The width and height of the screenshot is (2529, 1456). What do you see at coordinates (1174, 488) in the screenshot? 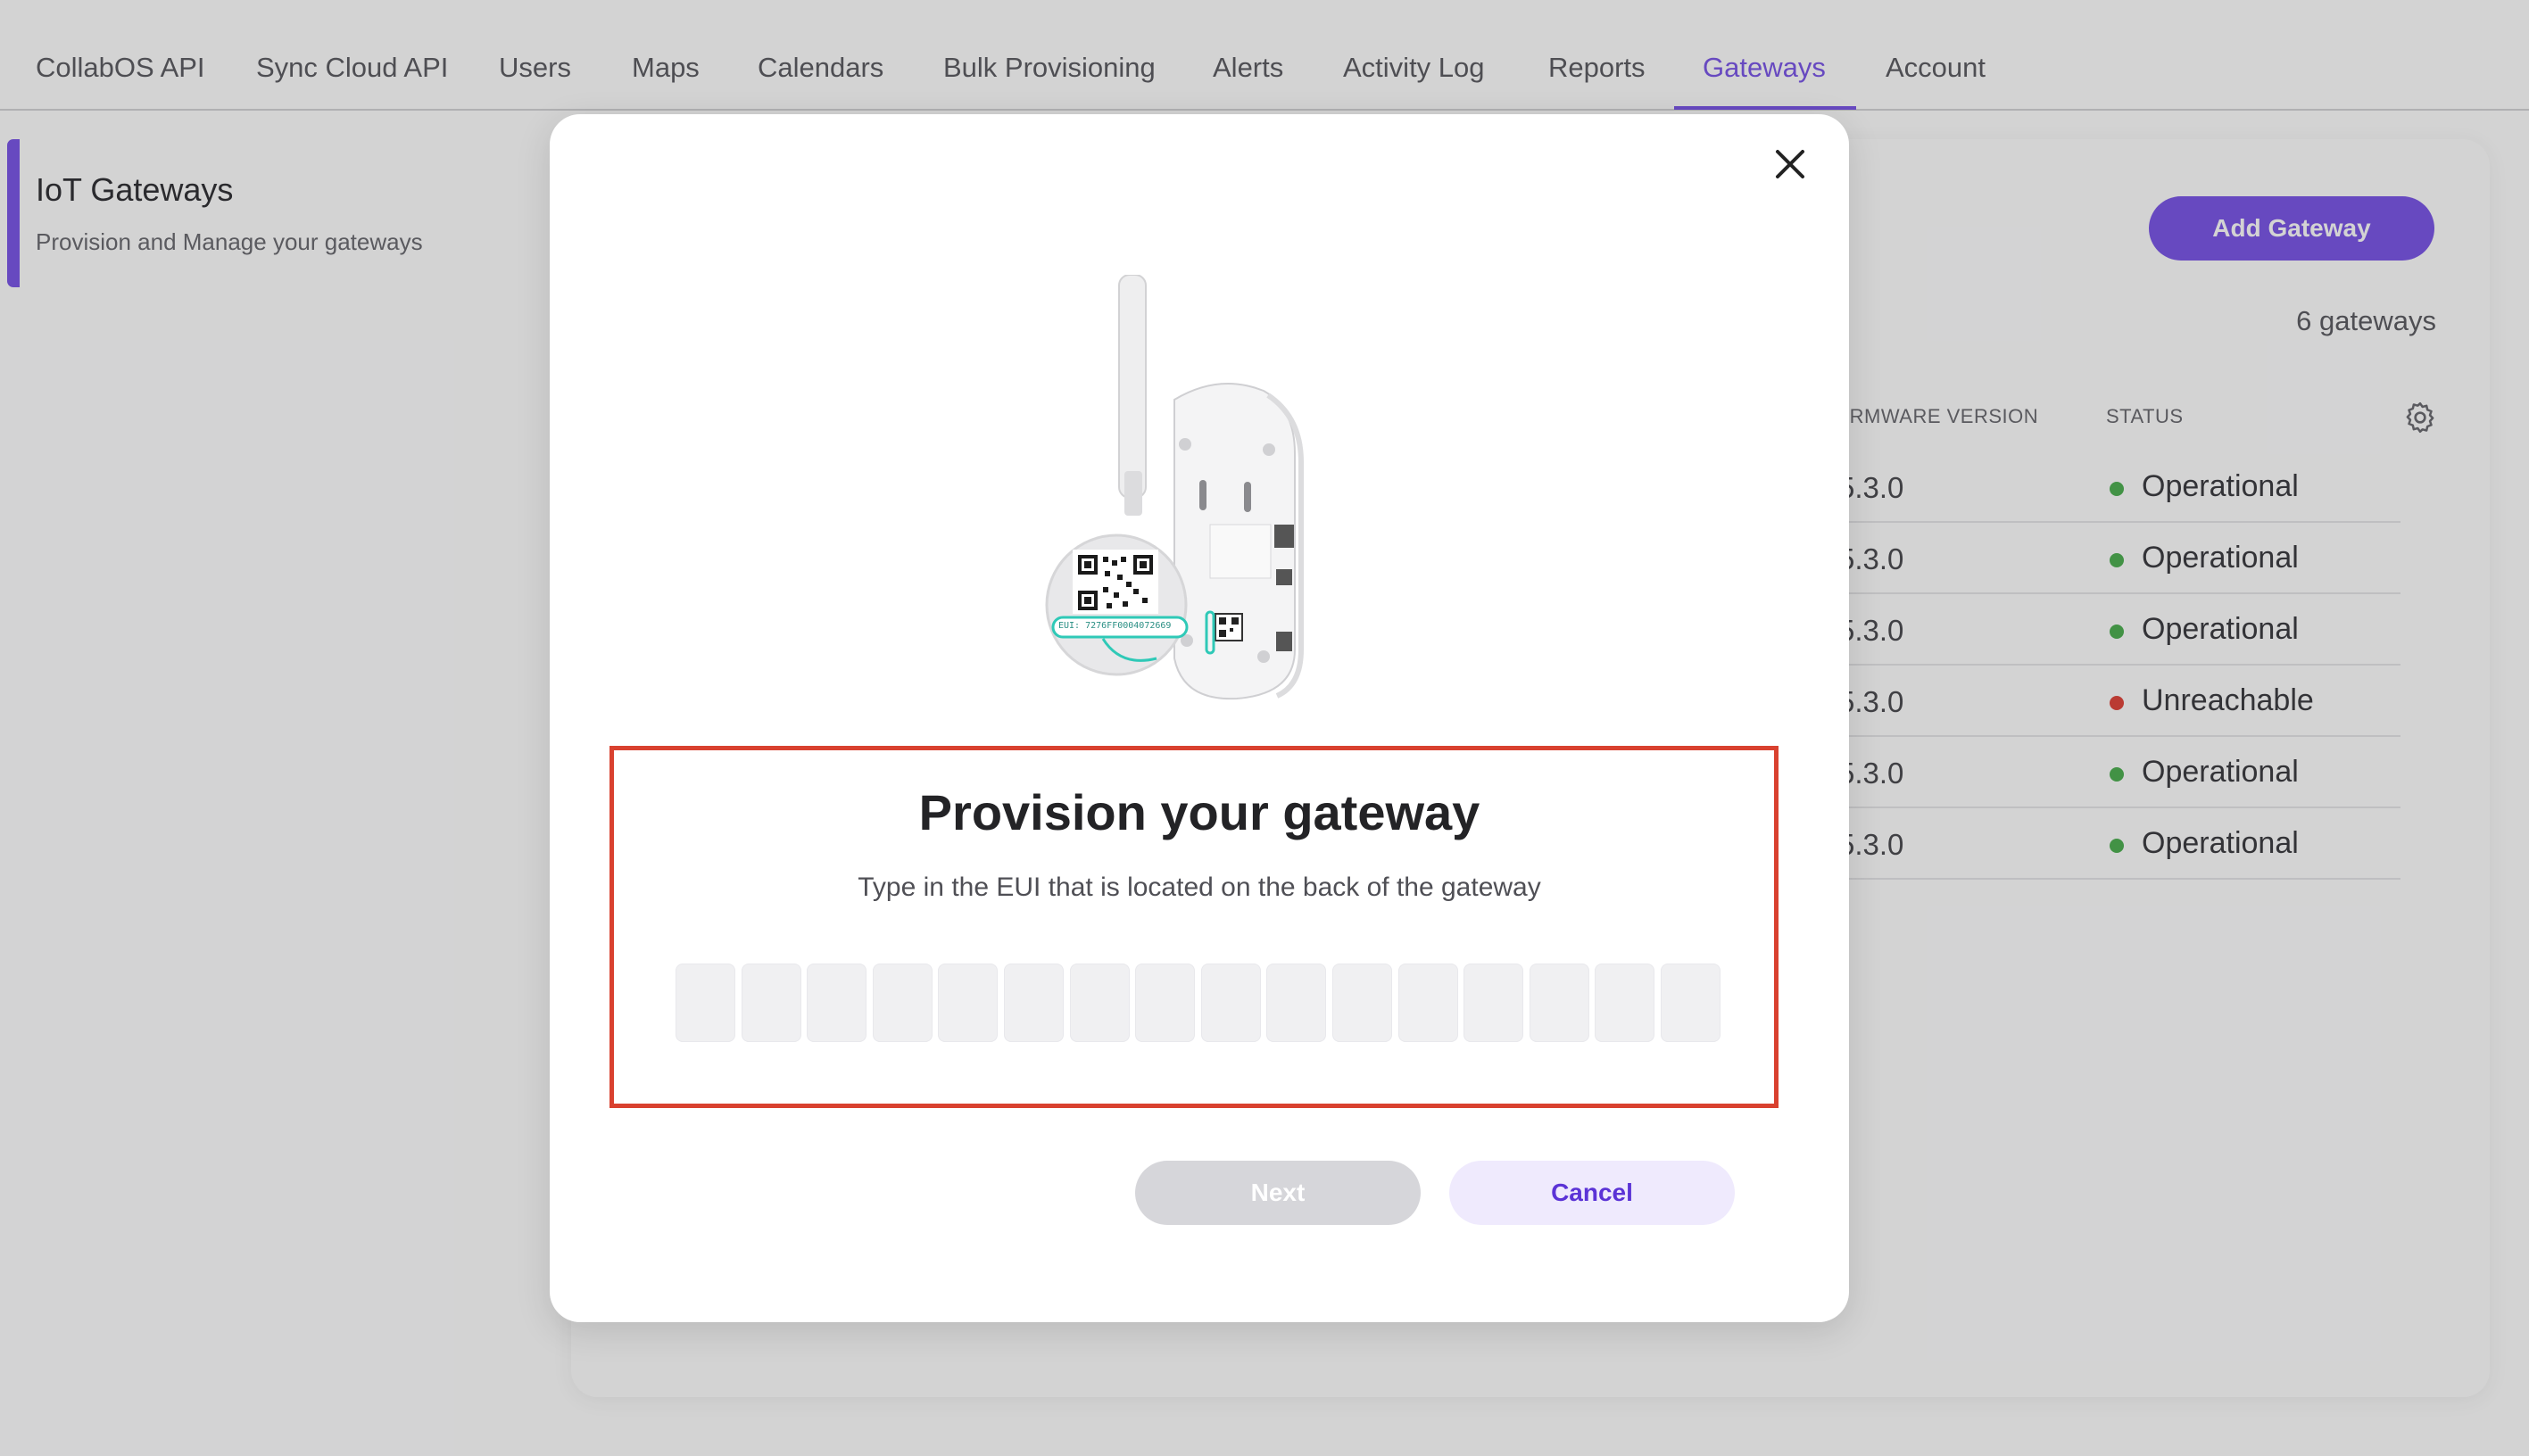
I see `gateway-device-image` at bounding box center [1174, 488].